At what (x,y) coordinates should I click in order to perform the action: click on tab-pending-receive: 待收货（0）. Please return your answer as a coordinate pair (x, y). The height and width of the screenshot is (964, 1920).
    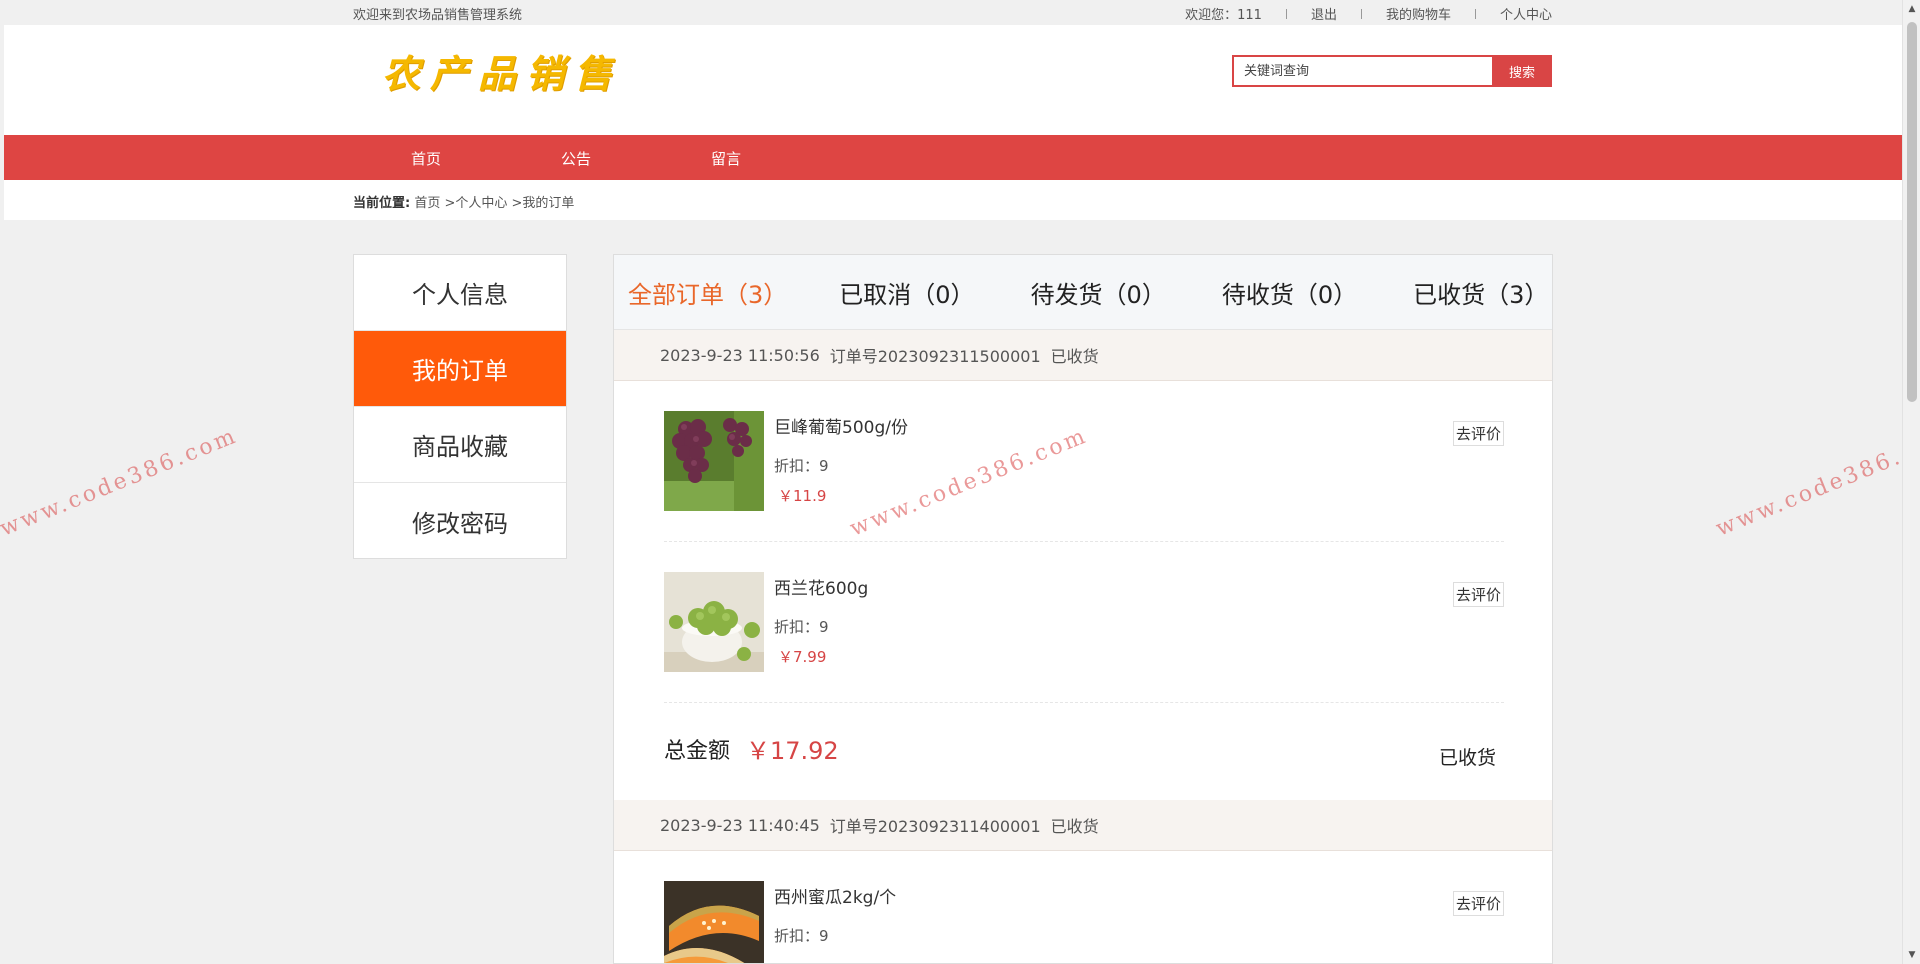
    Looking at the image, I should click on (1289, 292).